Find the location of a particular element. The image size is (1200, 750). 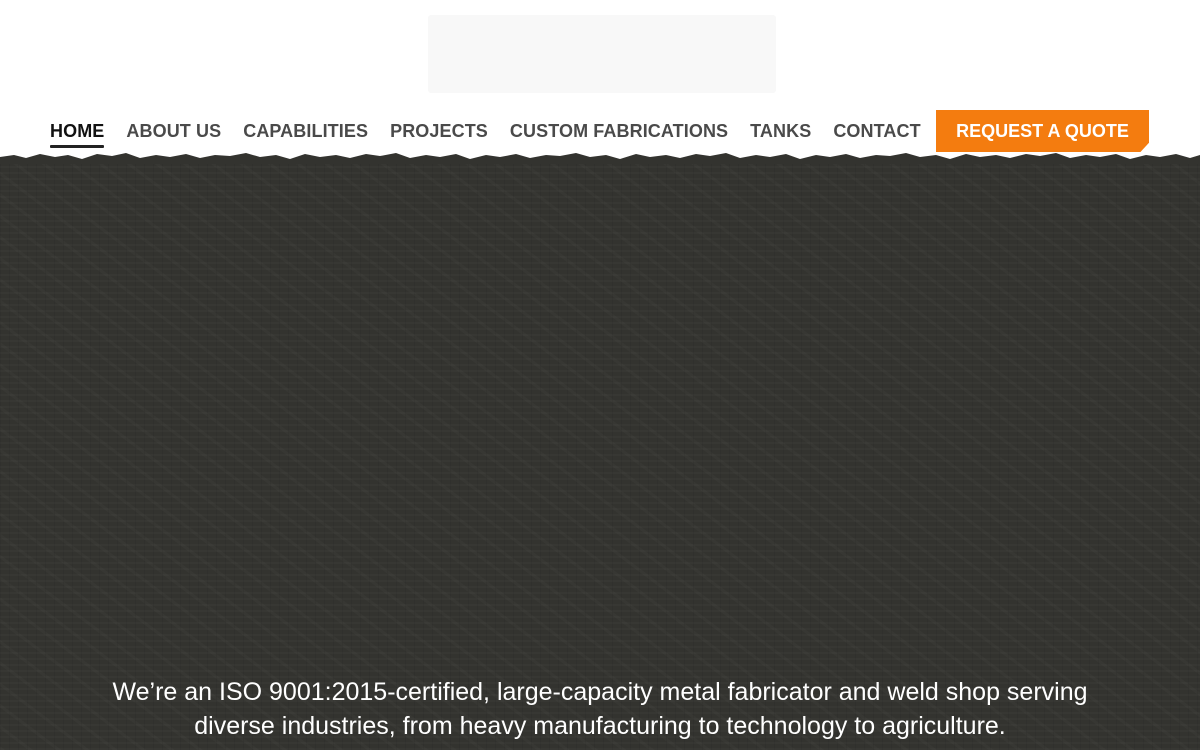

nav-item-home: HOME is located at coordinates (77, 134).